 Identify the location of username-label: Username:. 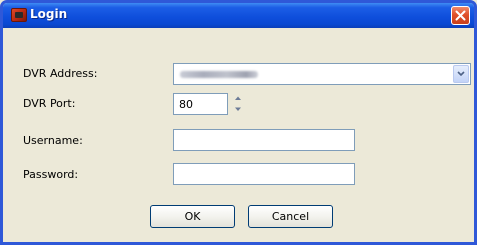
(53, 140).